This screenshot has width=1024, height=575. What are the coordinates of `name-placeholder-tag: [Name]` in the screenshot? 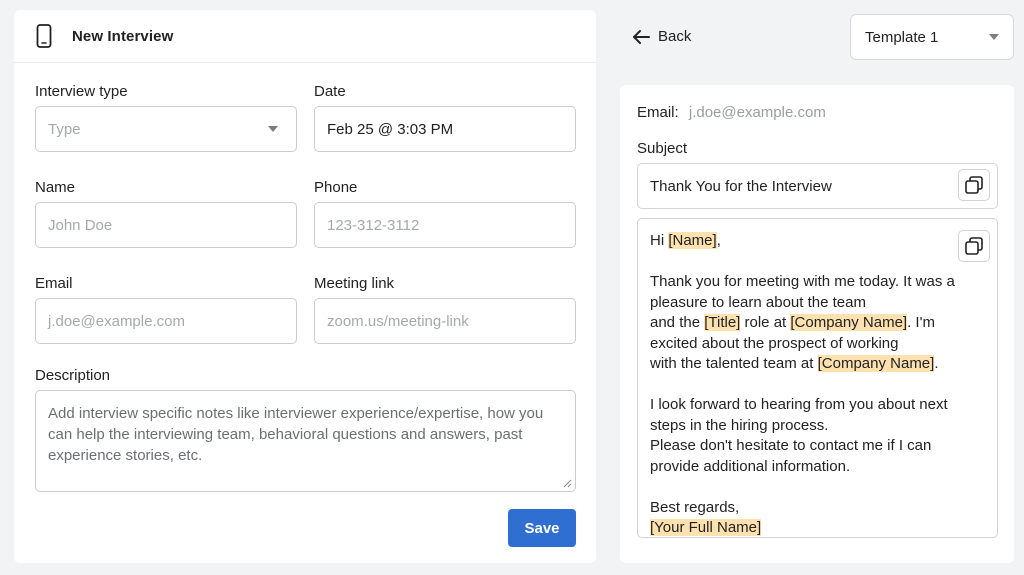 It's located at (692, 240).